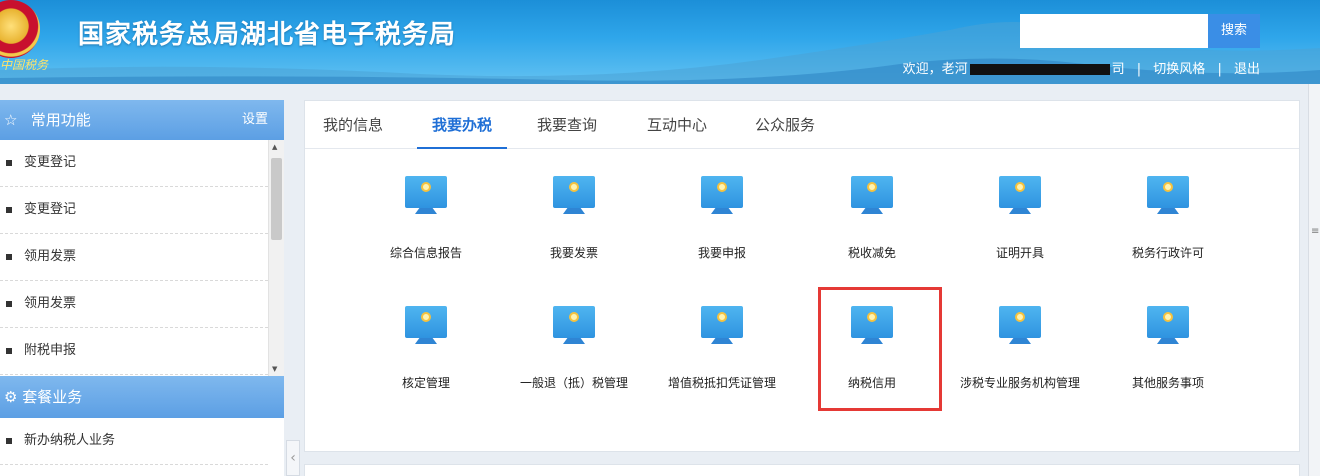 The image size is (1320, 476). Describe the element at coordinates (276, 258) in the screenshot. I see `sidebar-scrollbar: ▲ ▼` at that location.